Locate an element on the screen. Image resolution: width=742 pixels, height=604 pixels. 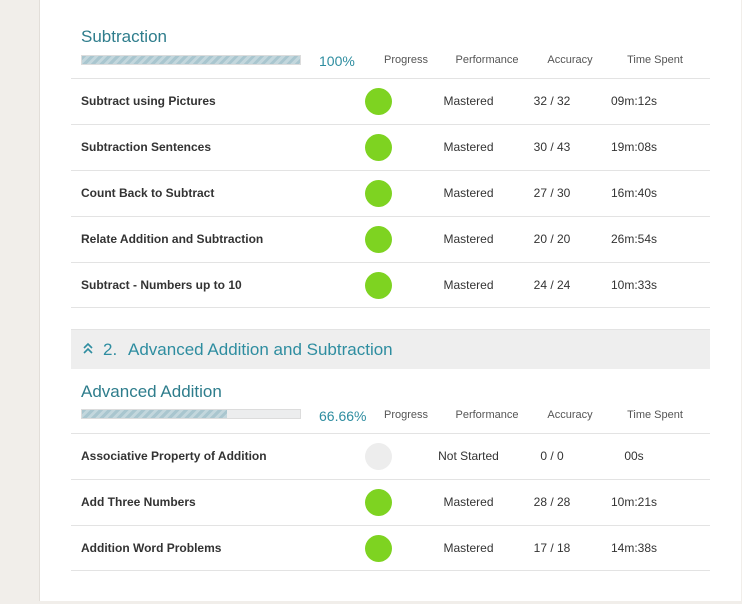
double-chevron-up-icon is located at coordinates (88, 348).